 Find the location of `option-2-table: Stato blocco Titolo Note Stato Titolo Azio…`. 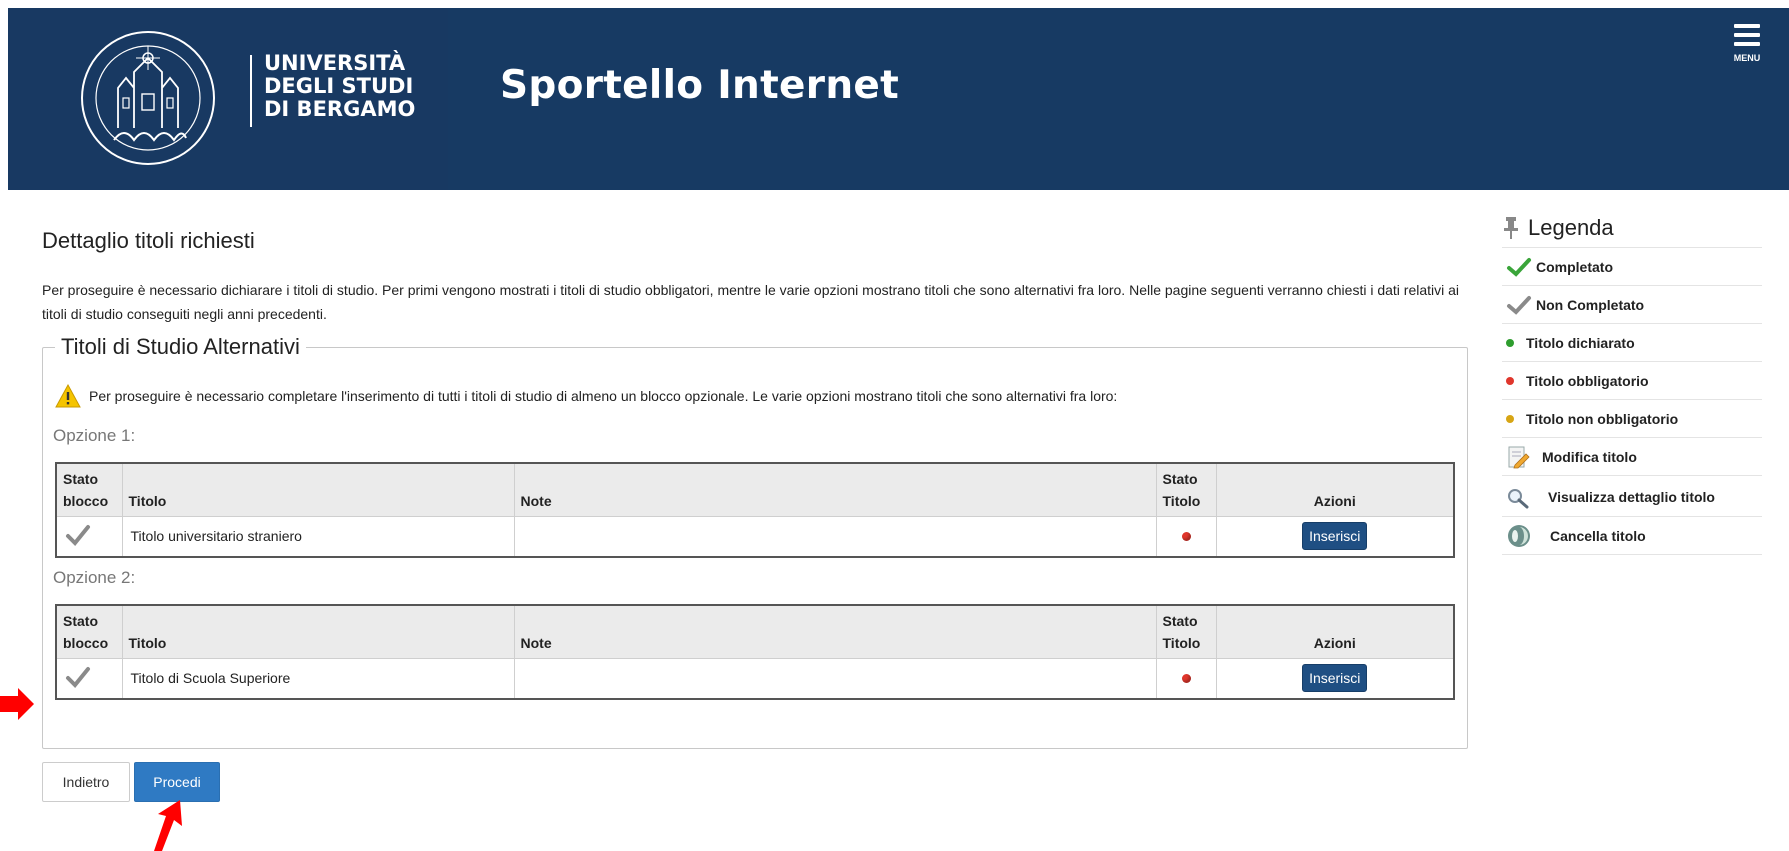

option-2-table: Stato blocco Titolo Note Stato Titolo Azio… is located at coordinates (755, 652).